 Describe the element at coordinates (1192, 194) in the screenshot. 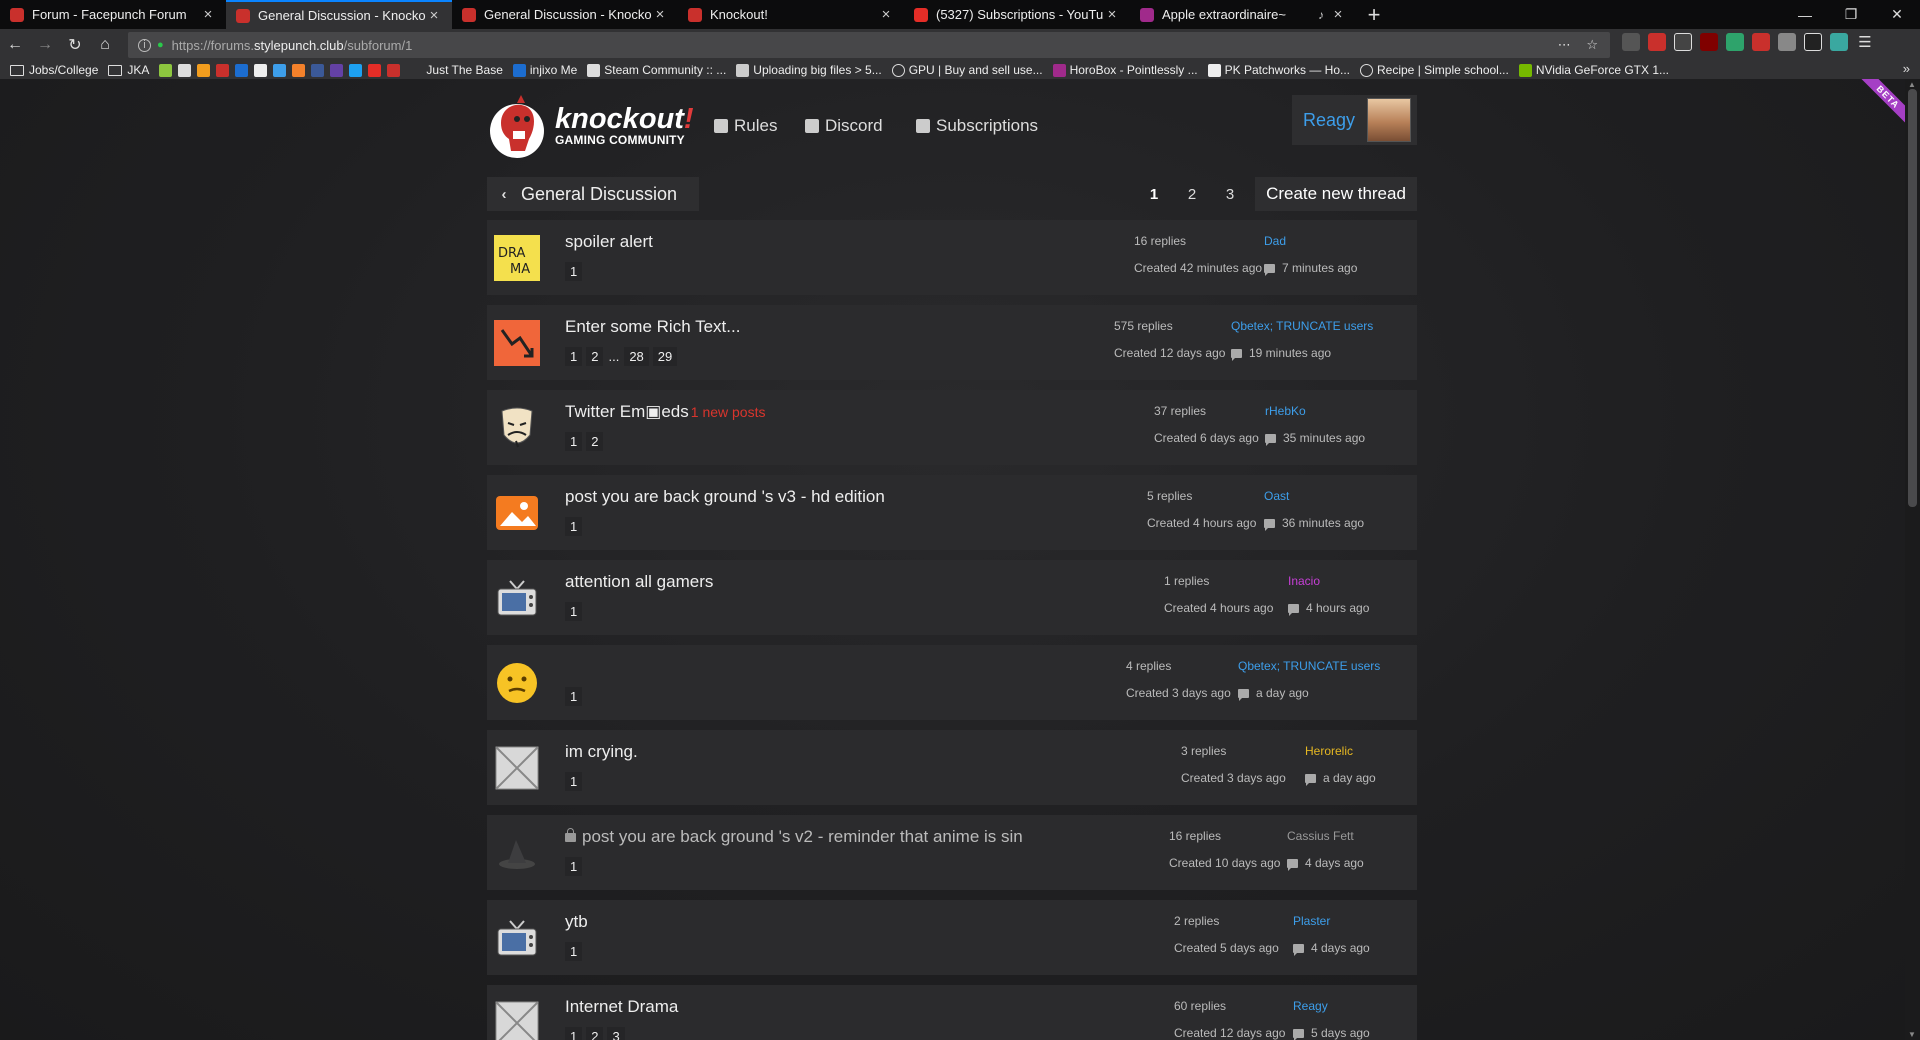

I see `page-link: 2` at that location.